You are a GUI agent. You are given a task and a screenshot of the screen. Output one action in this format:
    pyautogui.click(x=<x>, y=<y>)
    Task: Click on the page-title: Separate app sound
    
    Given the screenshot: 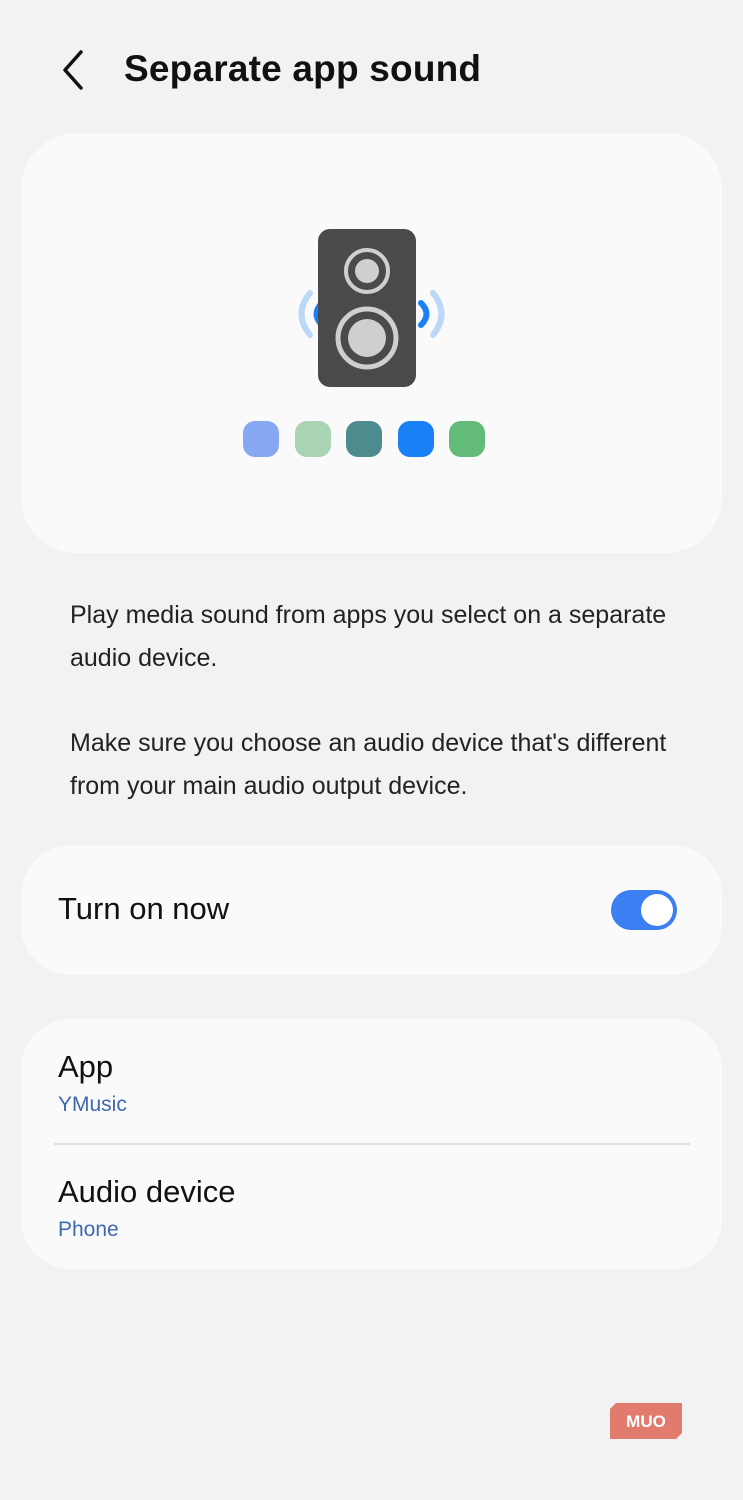 What is the action you would take?
    pyautogui.click(x=303, y=68)
    